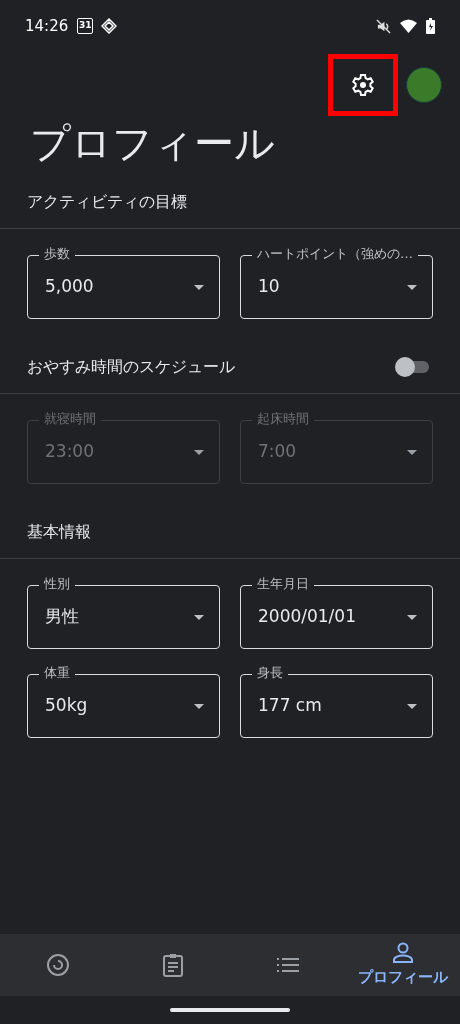 The width and height of the screenshot is (460, 1024). What do you see at coordinates (278, 452) in the screenshot?
I see `field-value: 7:00` at bounding box center [278, 452].